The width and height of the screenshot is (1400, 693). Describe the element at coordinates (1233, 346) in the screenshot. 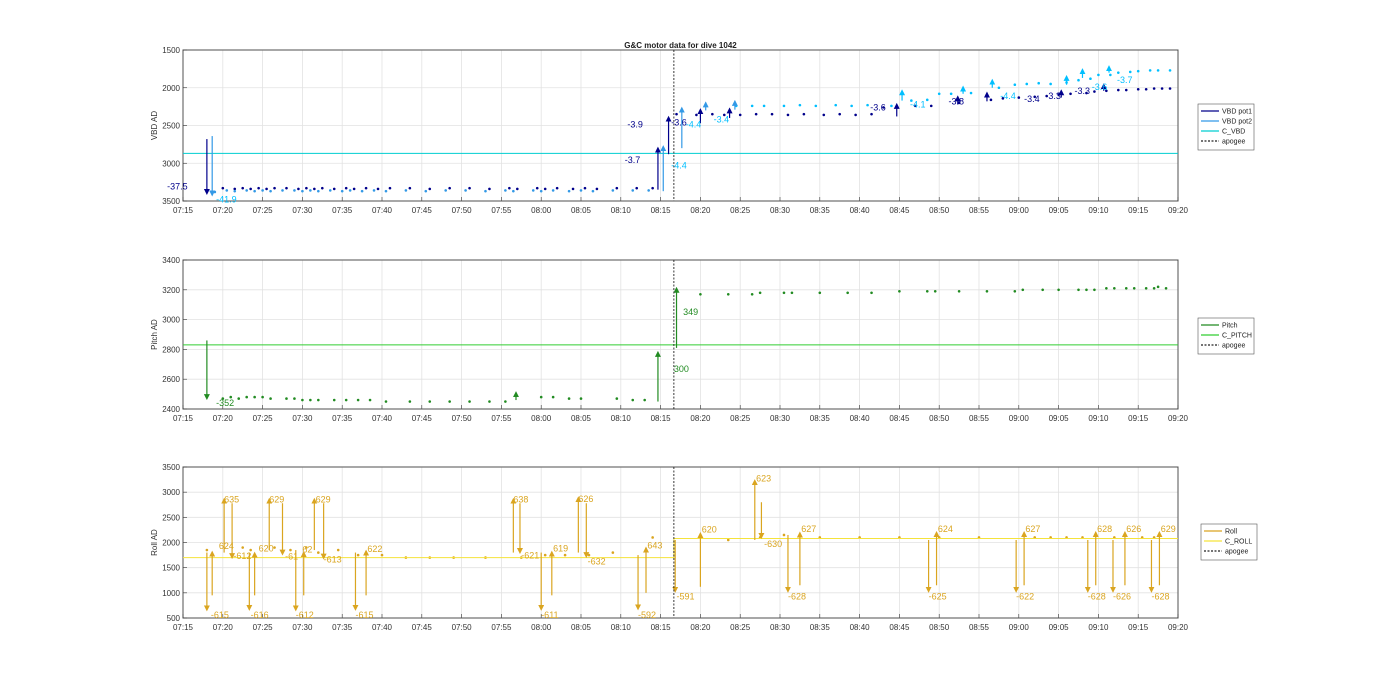

I see `legend-entry: apogee` at that location.